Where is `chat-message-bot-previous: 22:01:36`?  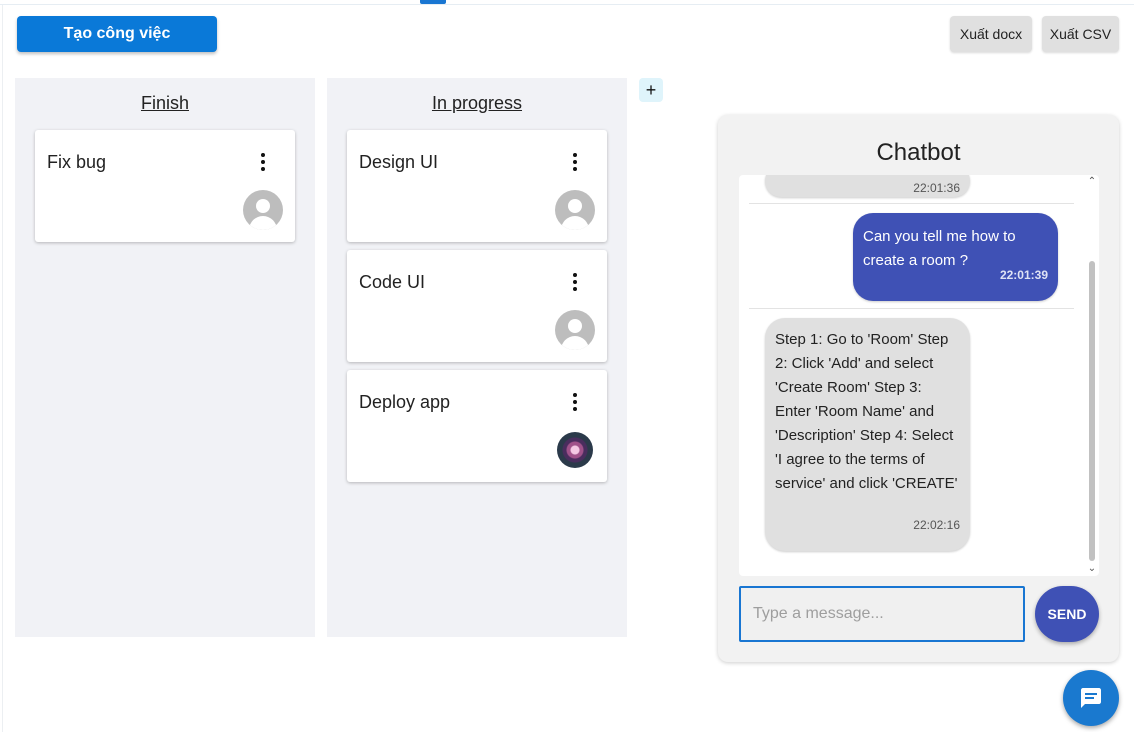
chat-message-bot-previous: 22:01:36 is located at coordinates (867, 186).